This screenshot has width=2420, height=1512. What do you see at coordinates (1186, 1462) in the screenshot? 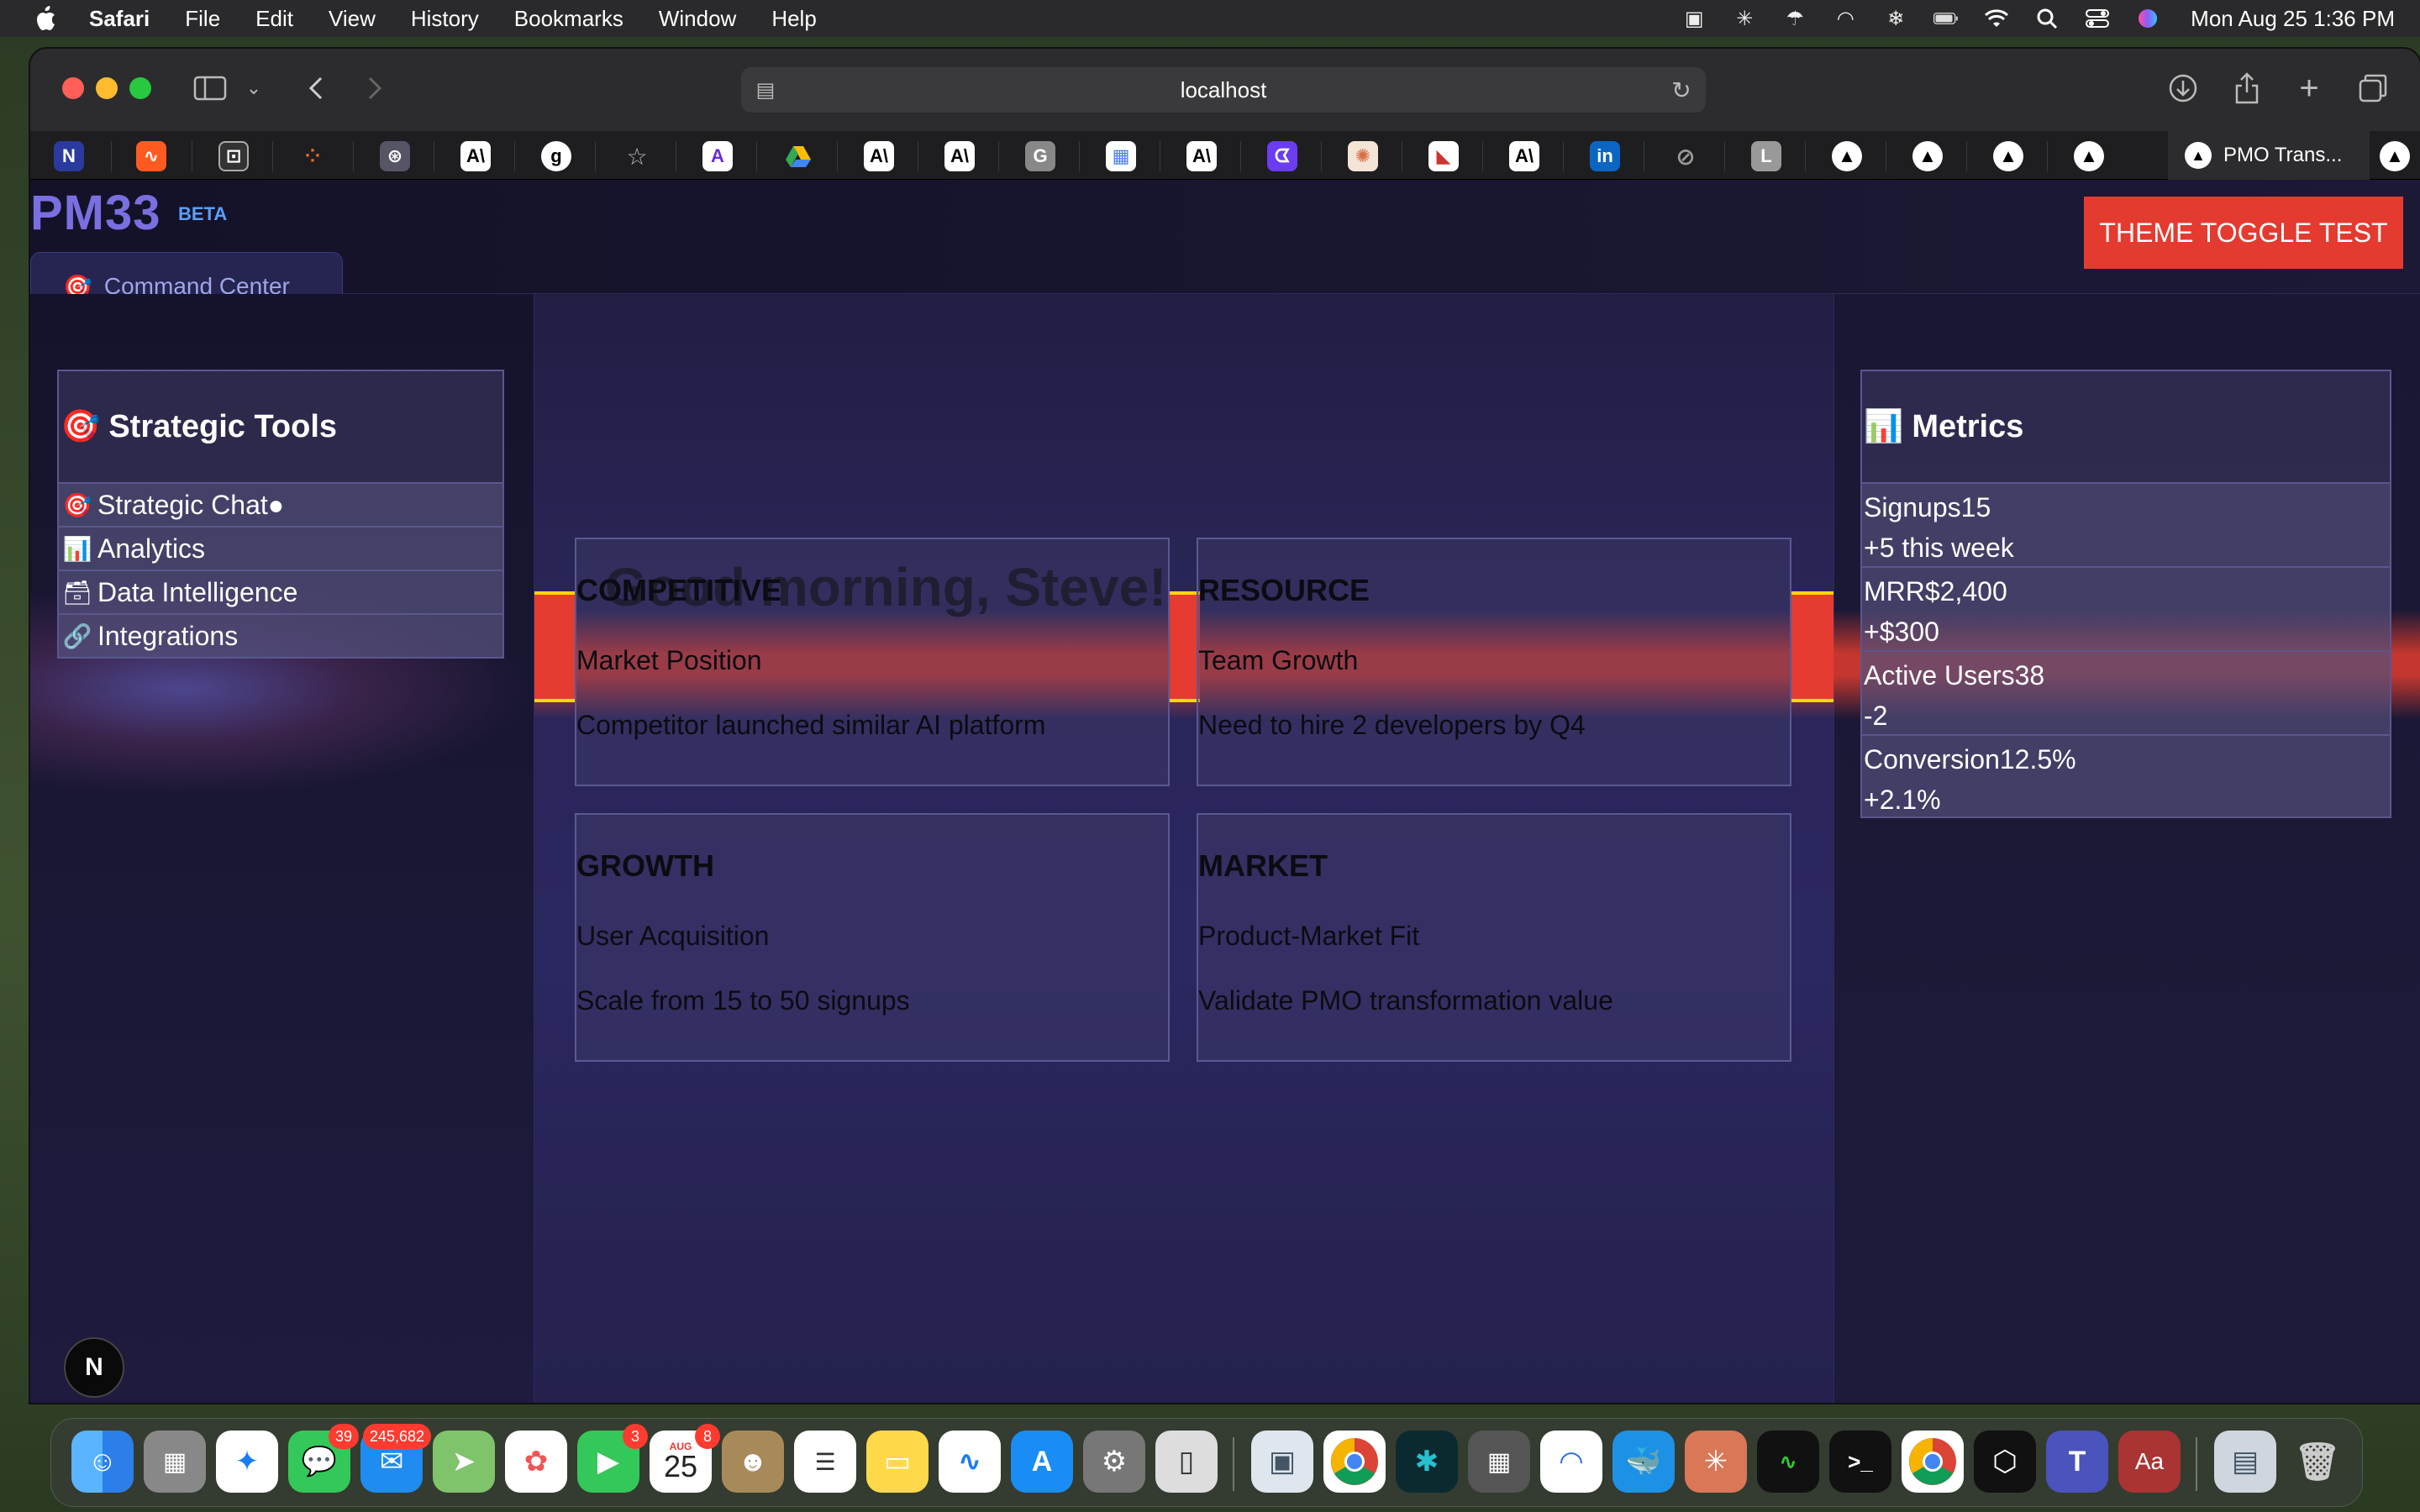
I see `iphone-mirroring-icon: ▯` at bounding box center [1186, 1462].